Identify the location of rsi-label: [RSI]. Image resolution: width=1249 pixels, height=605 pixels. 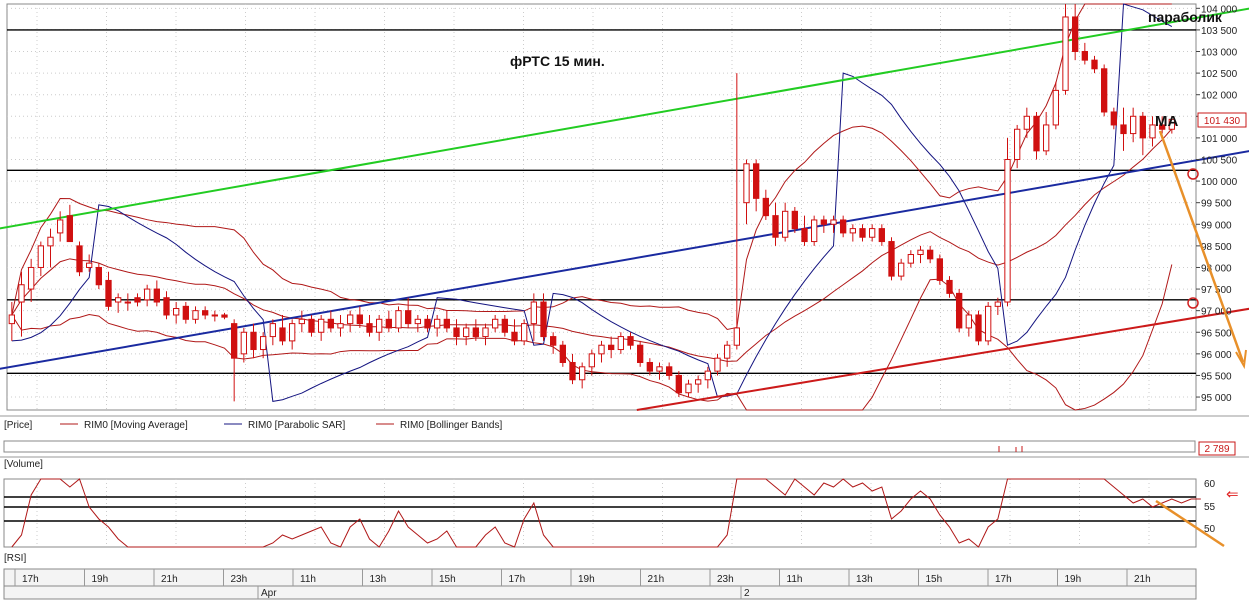
(15, 558).